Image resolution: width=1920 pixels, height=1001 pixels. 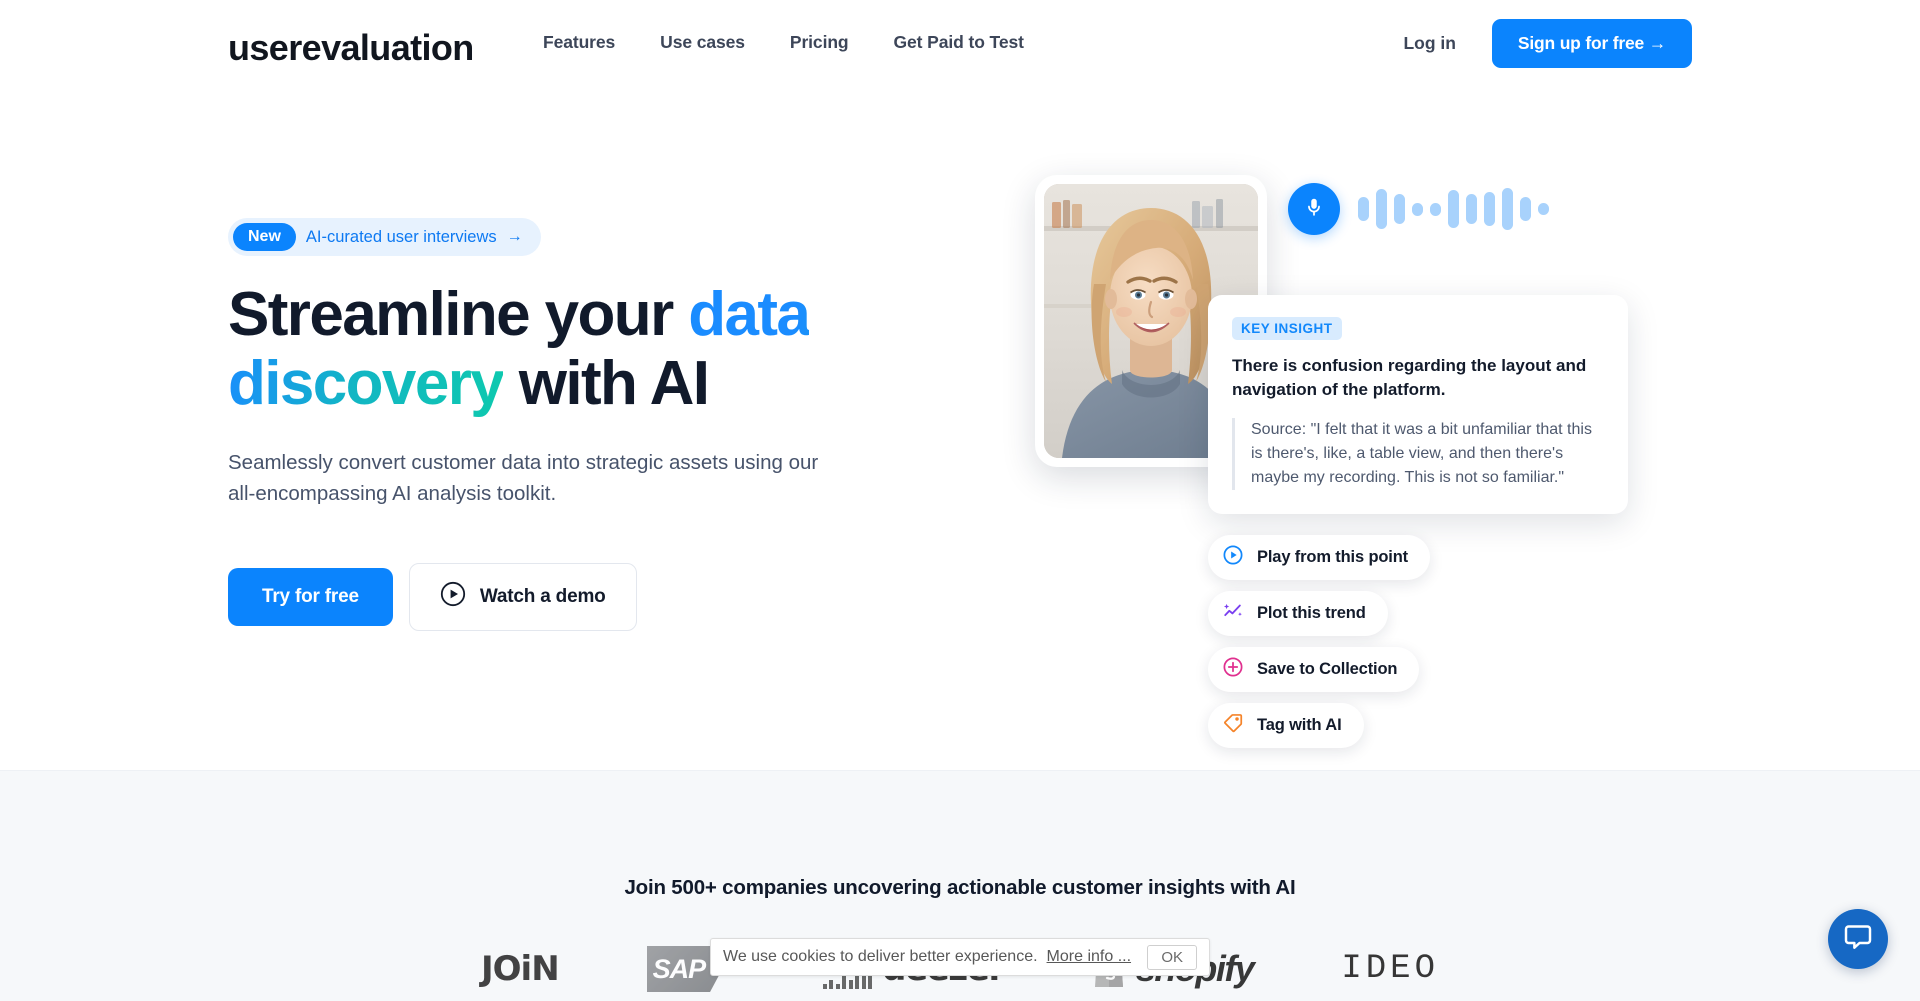 I want to click on badge-new-pill: New, so click(x=264, y=237).